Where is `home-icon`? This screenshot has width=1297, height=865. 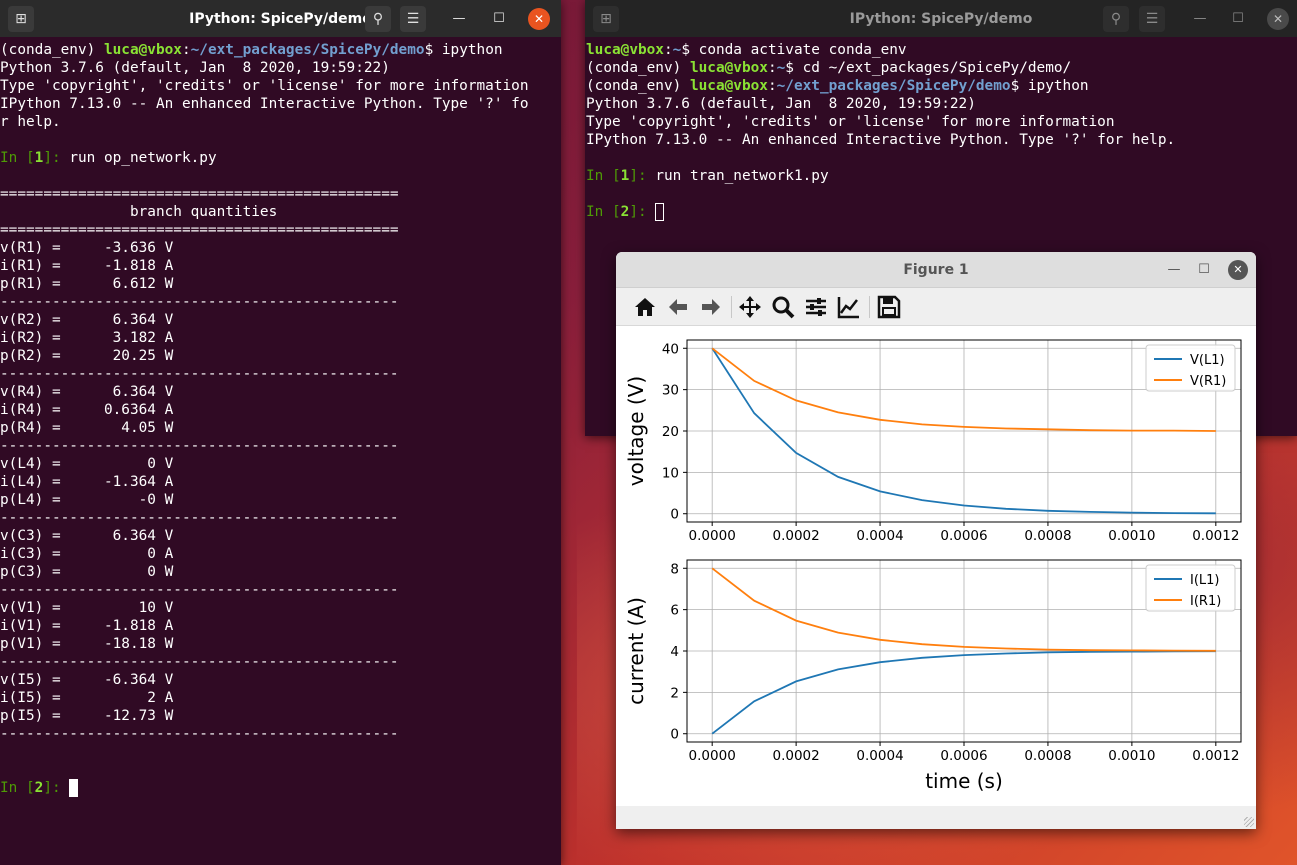 home-icon is located at coordinates (645, 307).